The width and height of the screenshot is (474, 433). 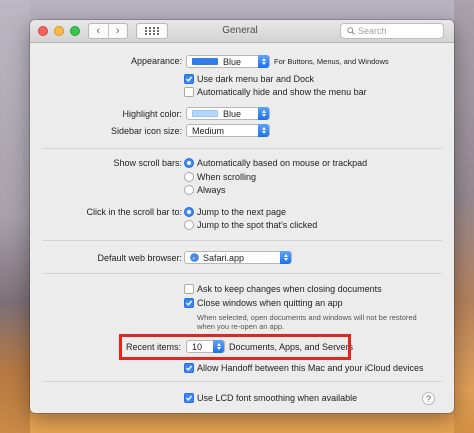 I want to click on show-scroll-bars-label: Show scroll bars:, so click(x=147, y=163).